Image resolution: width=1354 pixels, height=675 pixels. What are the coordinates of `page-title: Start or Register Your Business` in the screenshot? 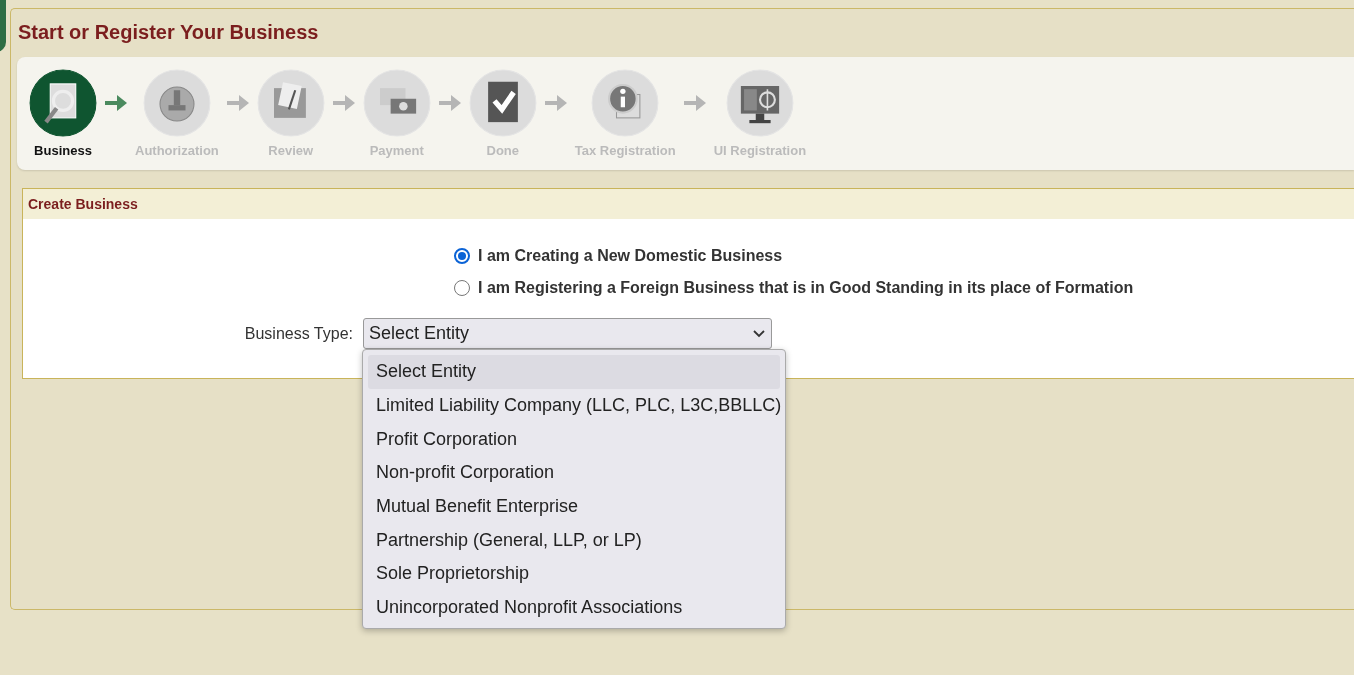 It's located at (169, 32).